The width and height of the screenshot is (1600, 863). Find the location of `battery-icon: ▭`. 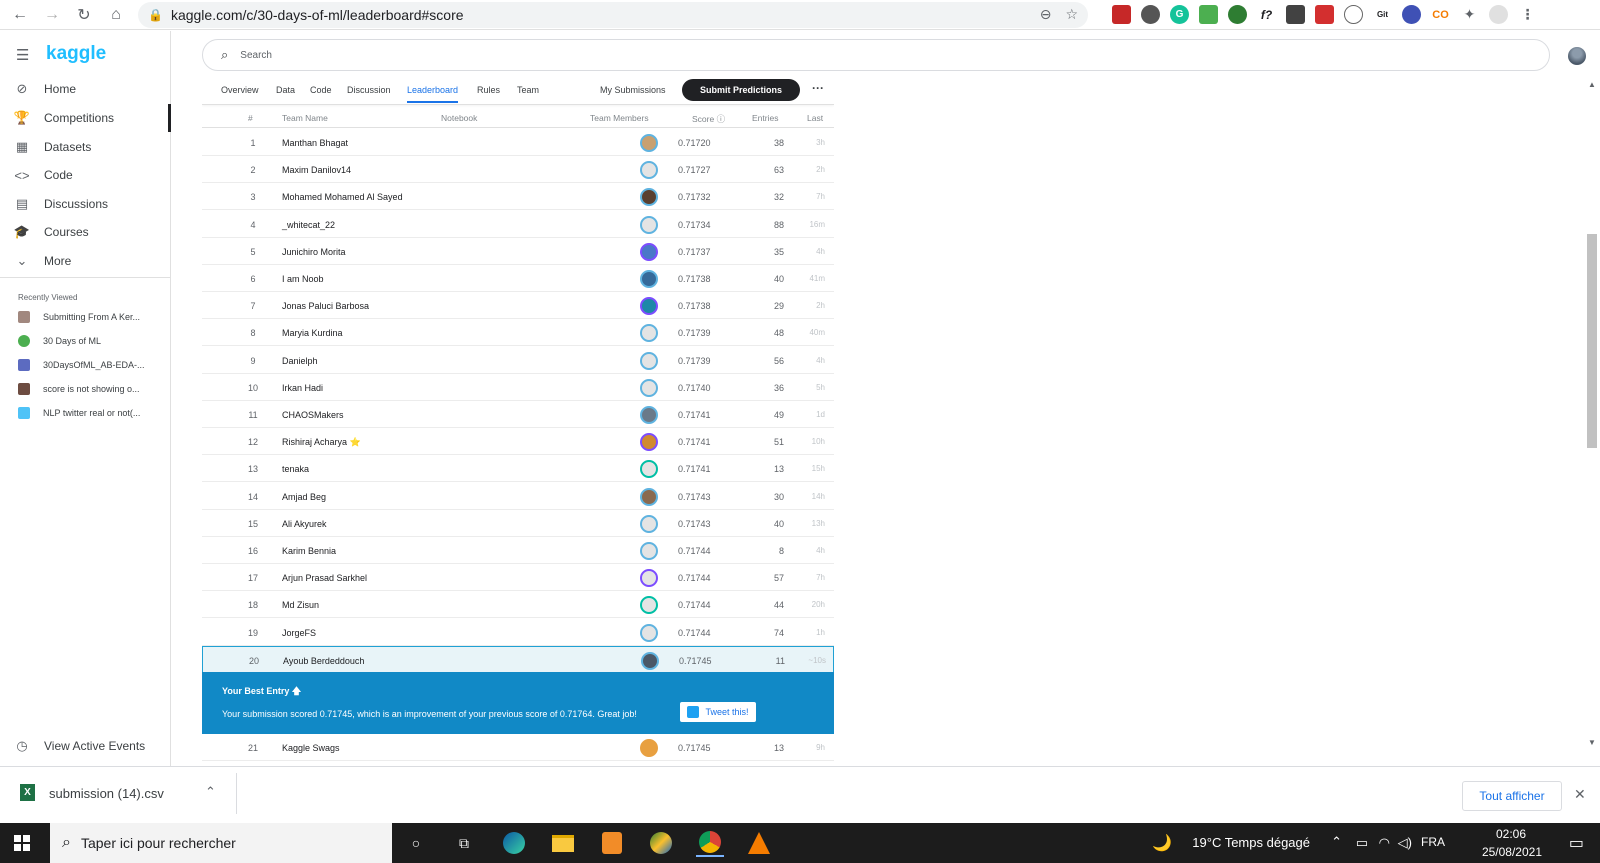

battery-icon: ▭ is located at coordinates (1362, 843).